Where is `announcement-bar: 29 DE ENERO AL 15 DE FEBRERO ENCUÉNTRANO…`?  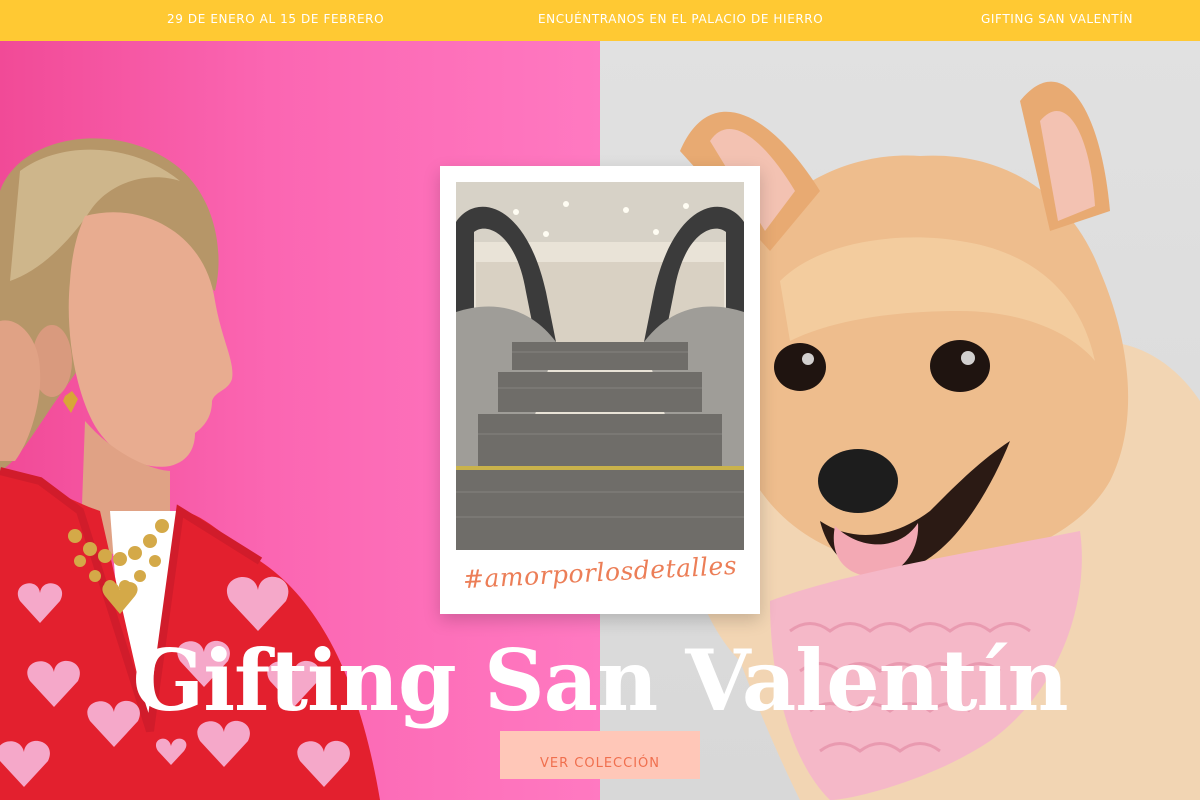 announcement-bar: 29 DE ENERO AL 15 DE FEBRERO ENCUÉNTRANO… is located at coordinates (600, 20).